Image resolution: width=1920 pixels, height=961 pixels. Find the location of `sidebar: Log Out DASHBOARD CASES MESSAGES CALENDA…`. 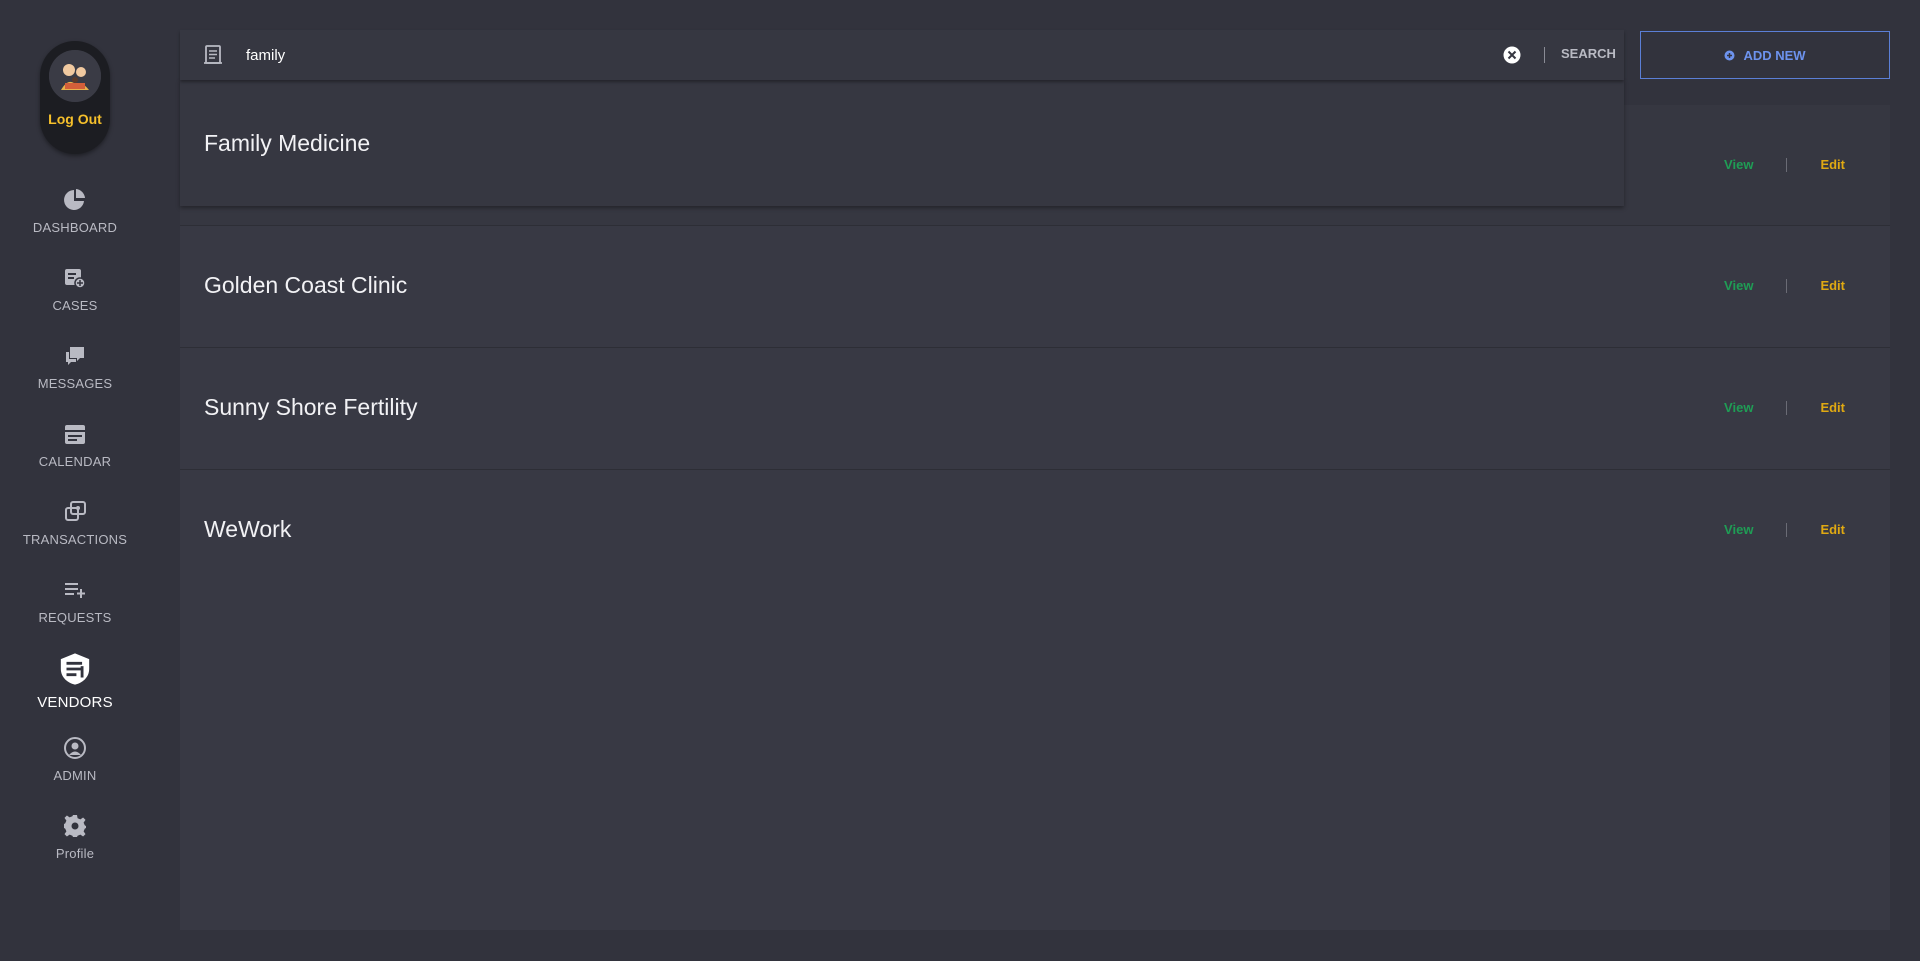

sidebar: Log Out DASHBOARD CASES MESSAGES CALENDA… is located at coordinates (75, 480).